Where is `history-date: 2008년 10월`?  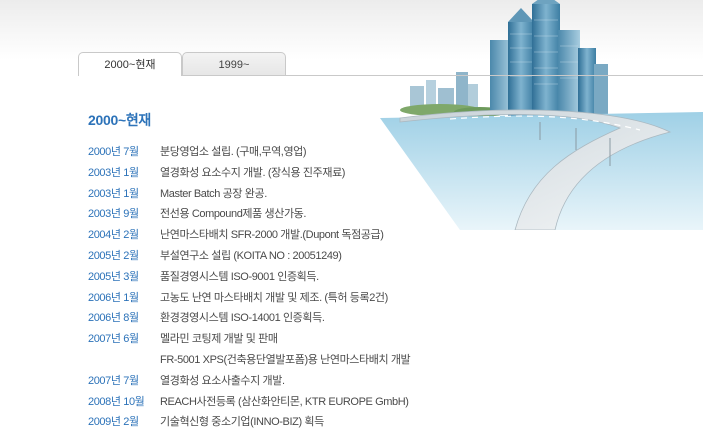
history-date: 2008년 10월 is located at coordinates (116, 401).